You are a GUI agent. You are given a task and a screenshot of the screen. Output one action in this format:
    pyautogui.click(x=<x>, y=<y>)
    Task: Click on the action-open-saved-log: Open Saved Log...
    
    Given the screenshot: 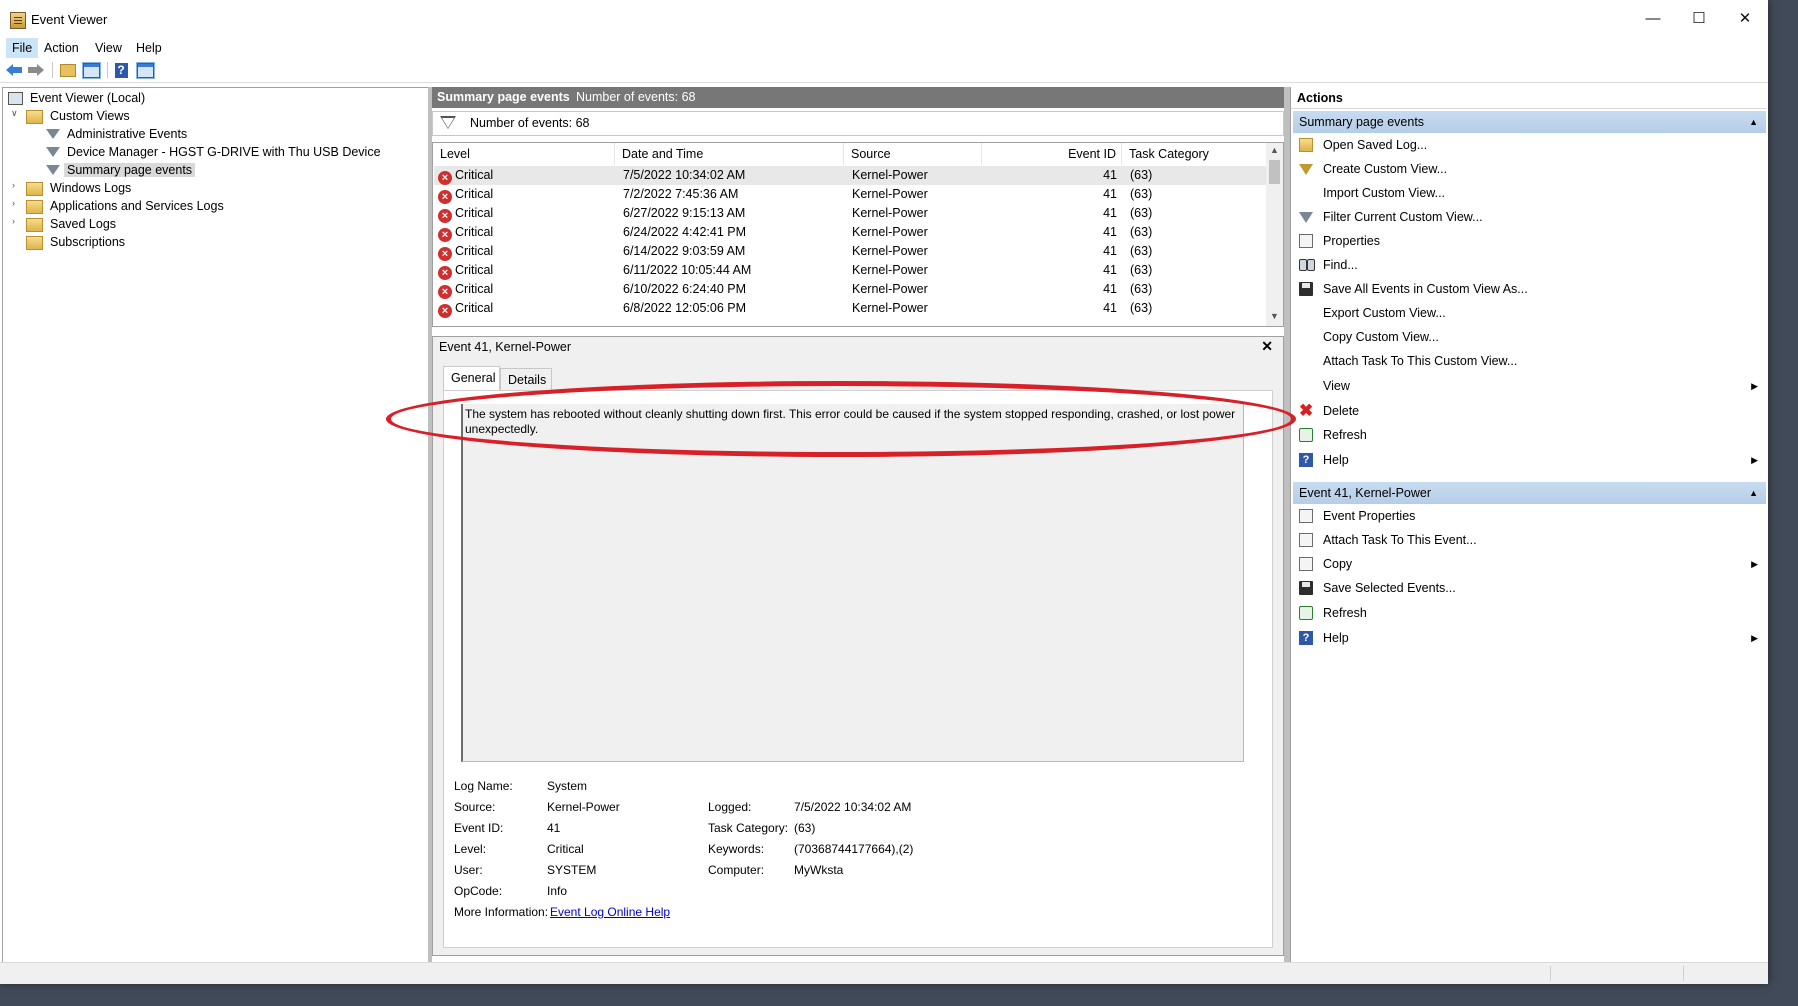 What is the action you would take?
    pyautogui.click(x=1531, y=145)
    